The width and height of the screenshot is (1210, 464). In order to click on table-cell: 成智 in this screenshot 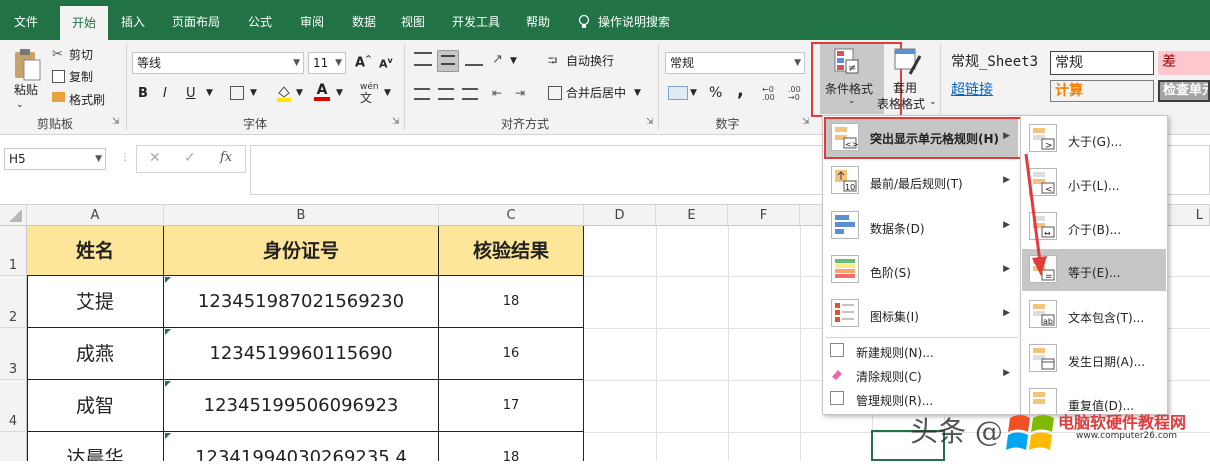, I will do `click(95, 406)`.